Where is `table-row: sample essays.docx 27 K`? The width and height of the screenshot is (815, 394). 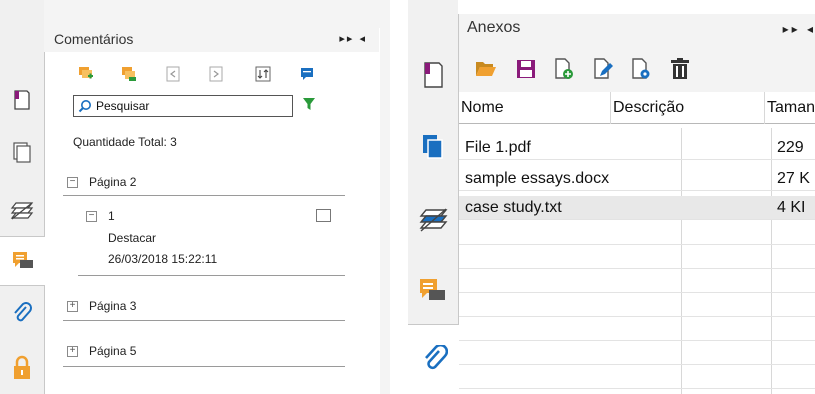
table-row: sample essays.docx 27 K is located at coordinates (637, 179).